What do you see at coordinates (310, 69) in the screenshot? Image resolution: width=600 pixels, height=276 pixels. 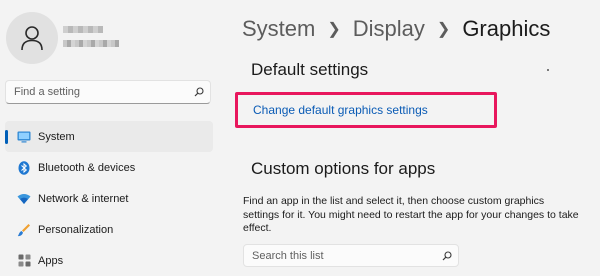 I see `default-settings-heading: Default settings` at bounding box center [310, 69].